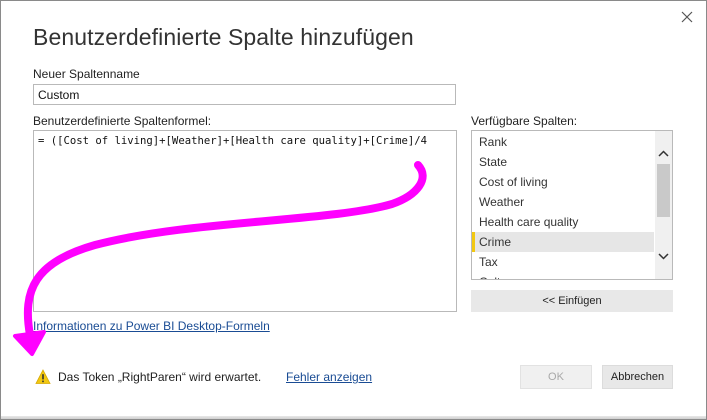  I want to click on column-name-input, so click(244, 94).